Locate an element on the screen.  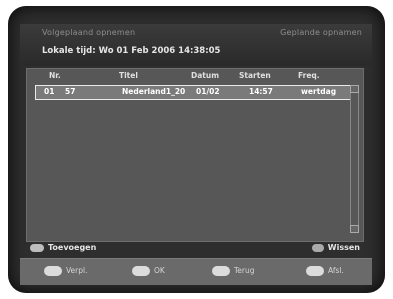
row-date: 01/02 is located at coordinates (208, 91).